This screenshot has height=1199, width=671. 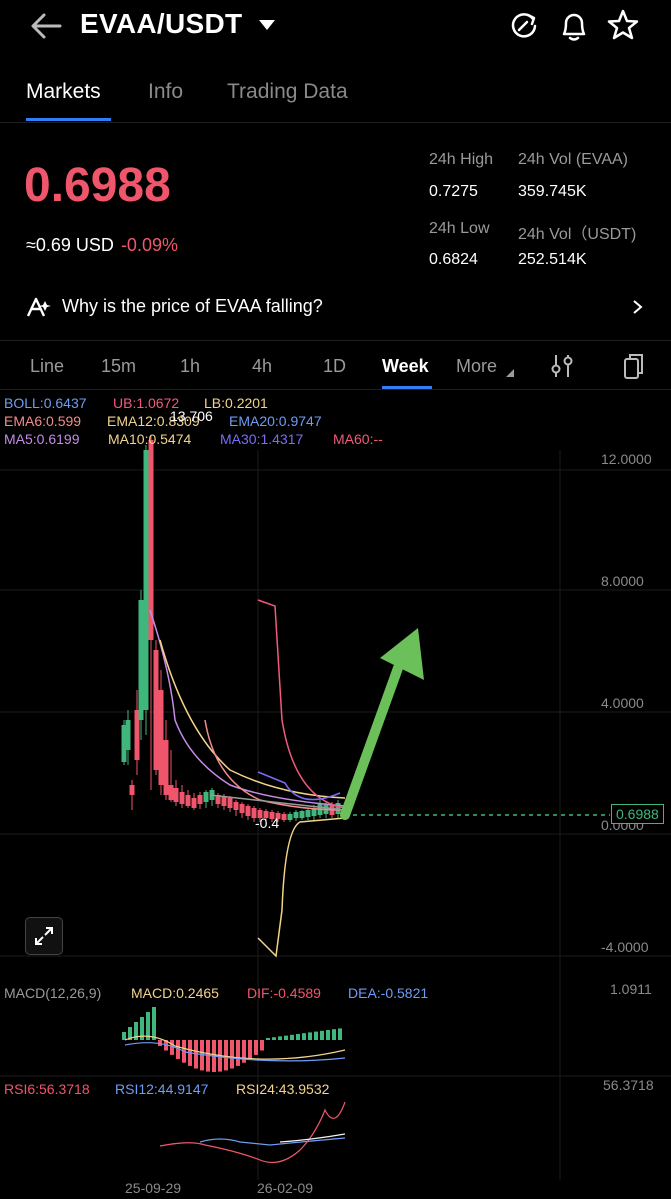 What do you see at coordinates (150, 439) in the screenshot?
I see `ma10-label: MA10:0.5474` at bounding box center [150, 439].